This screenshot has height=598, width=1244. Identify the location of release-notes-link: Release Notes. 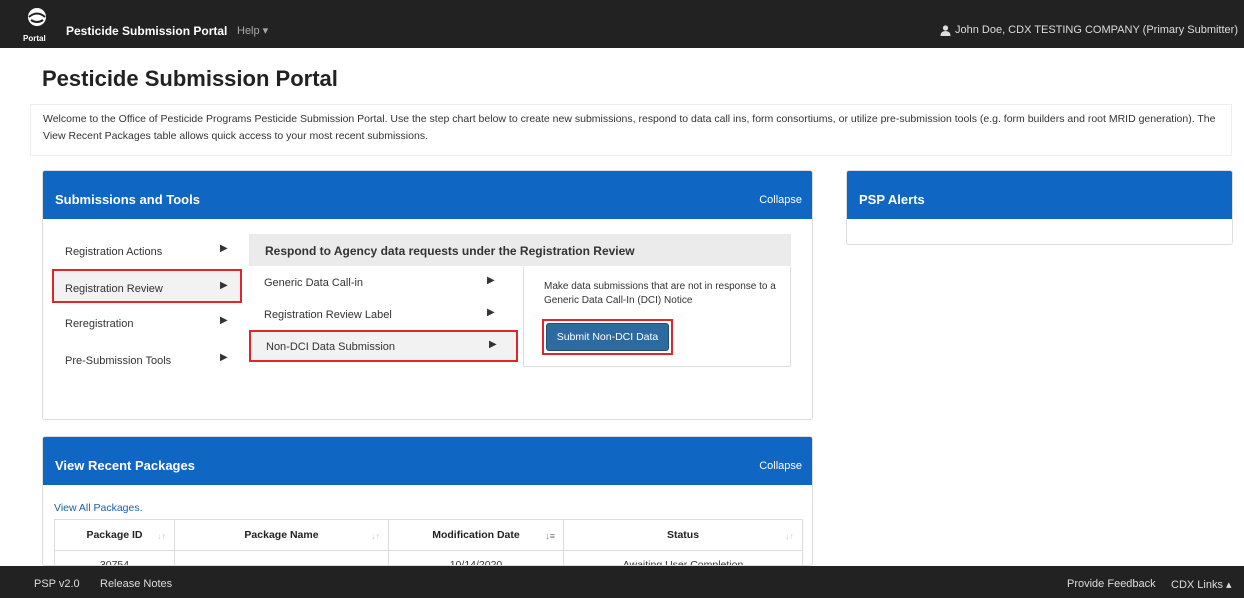
(136, 584).